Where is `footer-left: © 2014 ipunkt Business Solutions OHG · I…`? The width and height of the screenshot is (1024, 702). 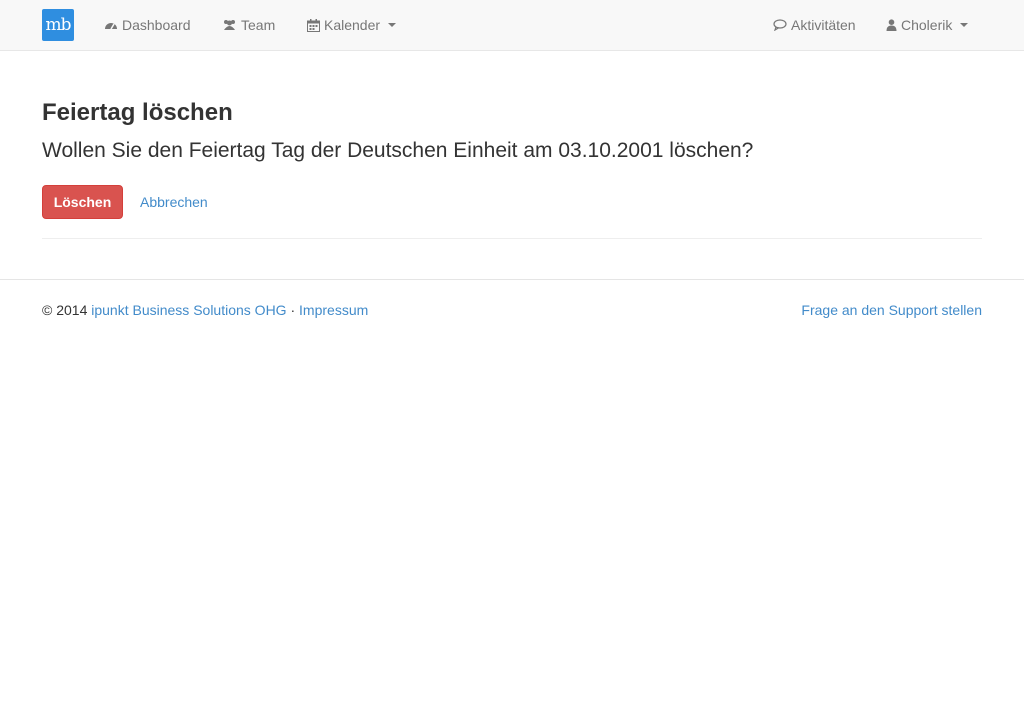
footer-left: © 2014 ipunkt Business Solutions OHG · I… is located at coordinates (205, 310).